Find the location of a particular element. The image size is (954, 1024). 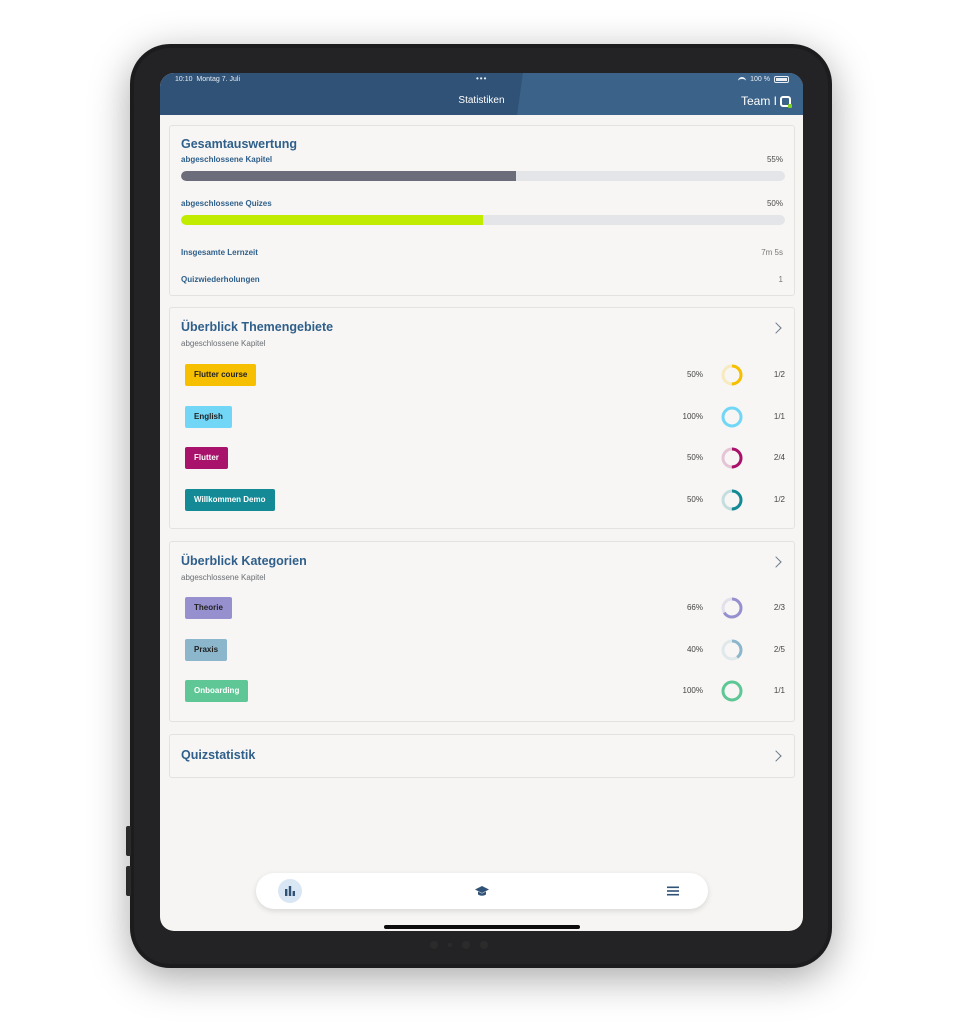

graduation-cap-icon is located at coordinates (482, 891).